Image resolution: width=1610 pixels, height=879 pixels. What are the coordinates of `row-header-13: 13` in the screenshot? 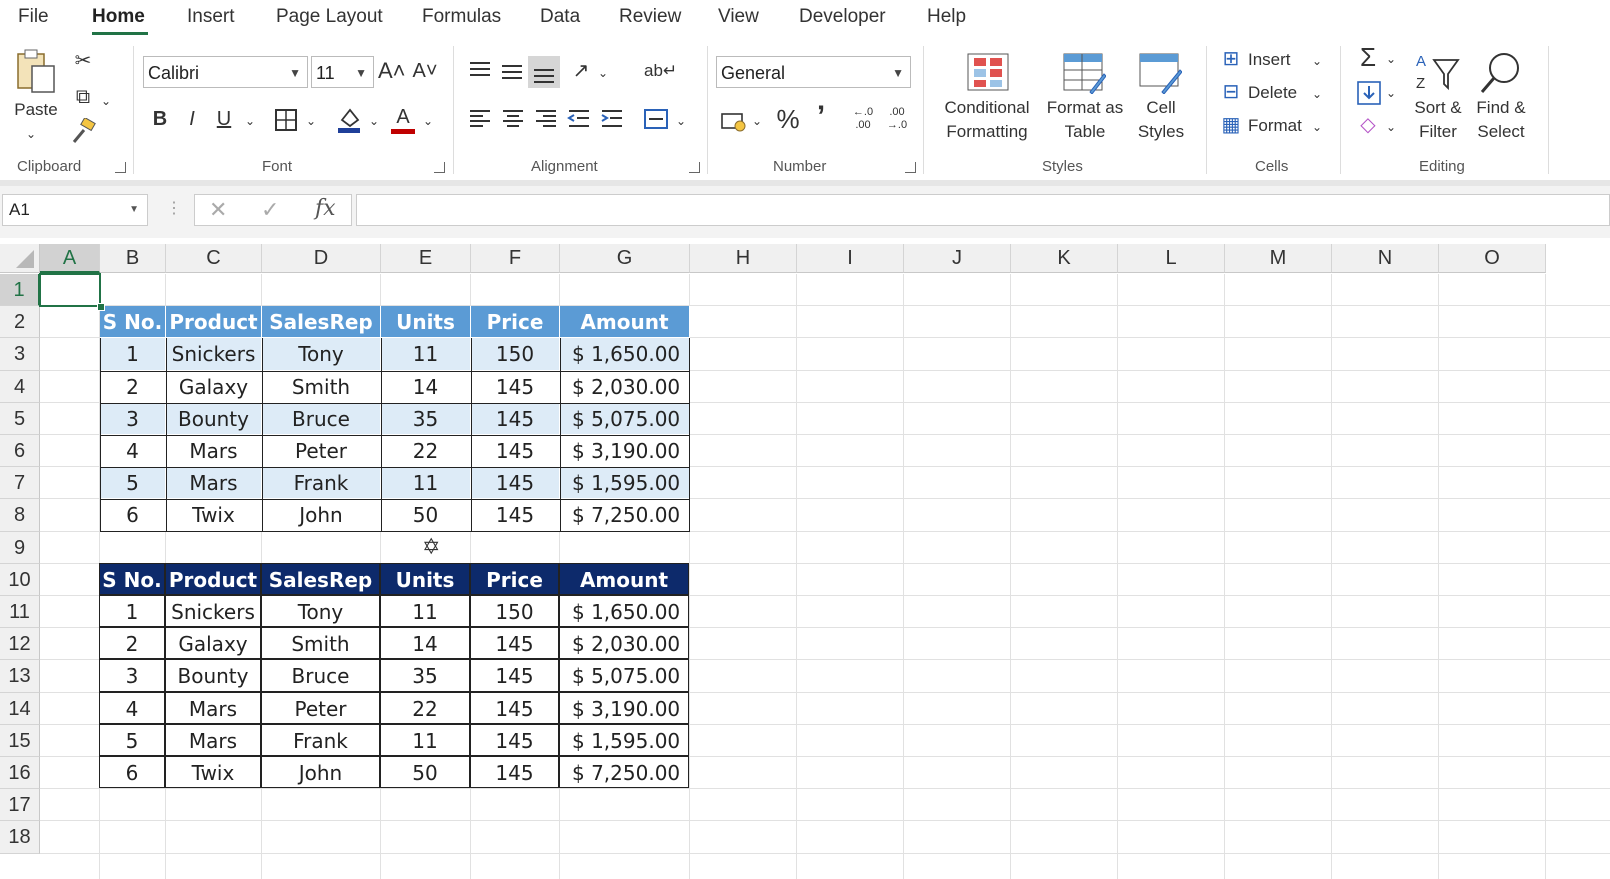 It's located at (20, 676).